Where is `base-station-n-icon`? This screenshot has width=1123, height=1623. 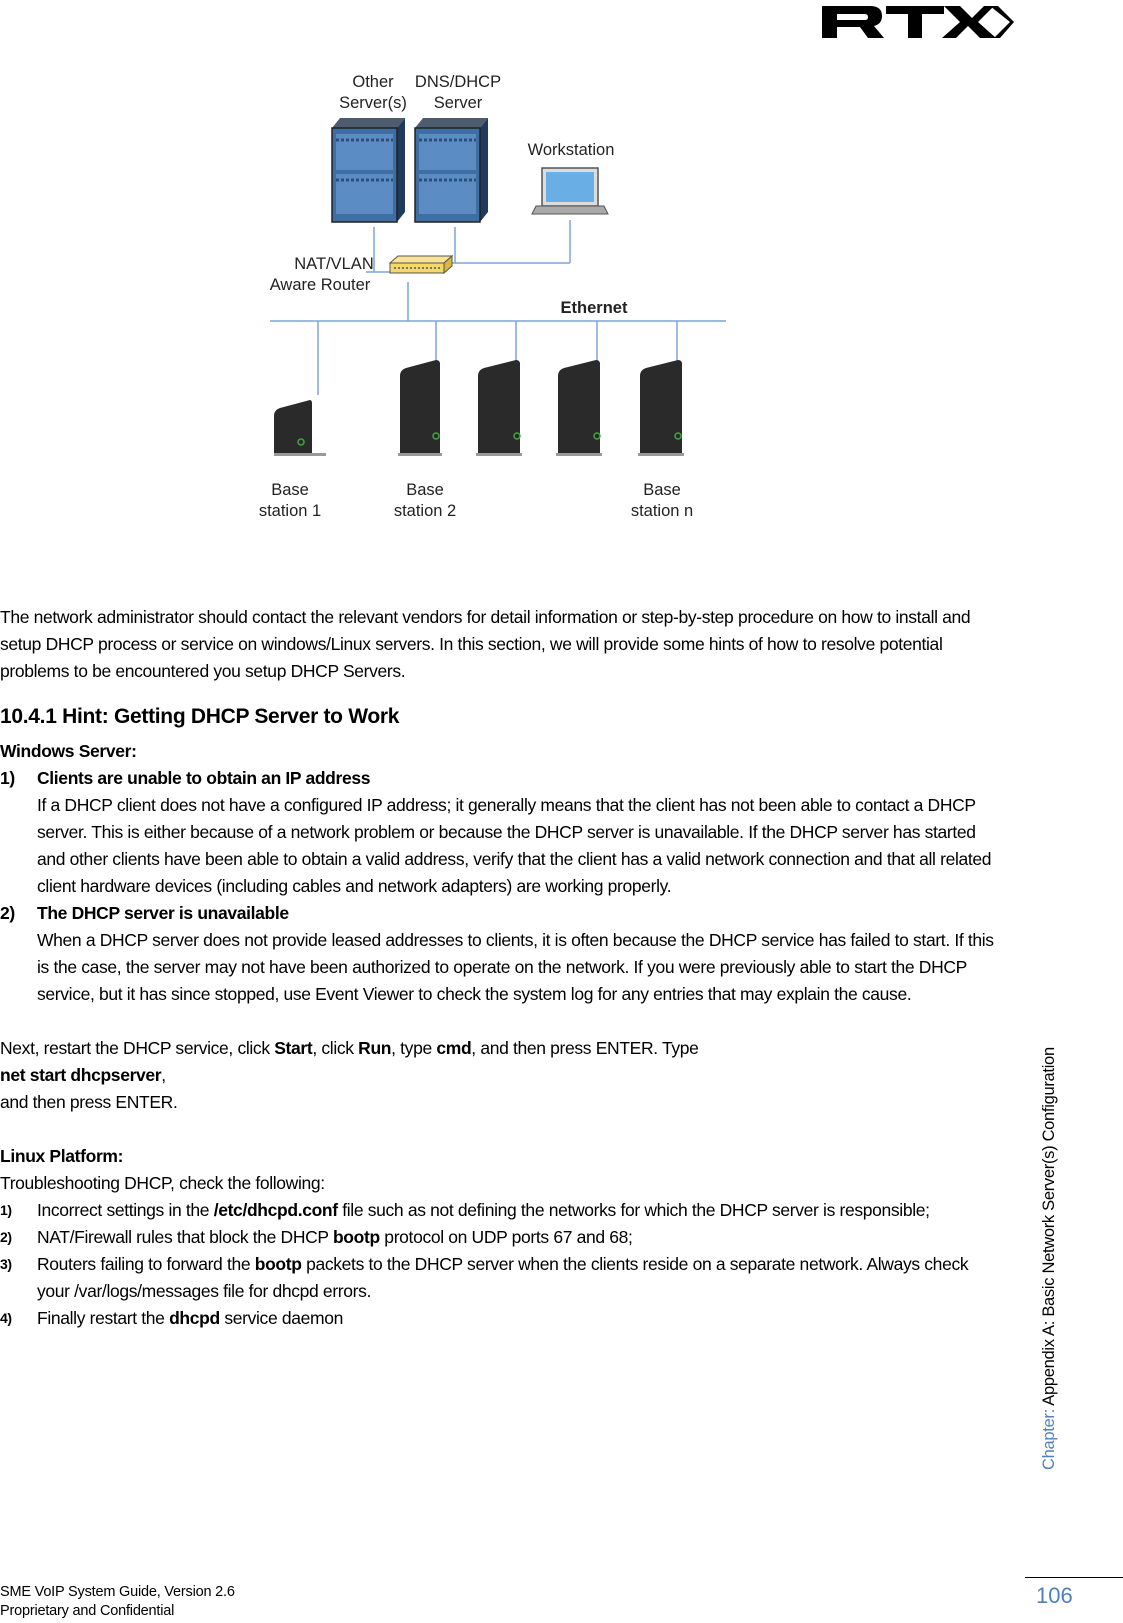
base-station-n-icon is located at coordinates (661, 408).